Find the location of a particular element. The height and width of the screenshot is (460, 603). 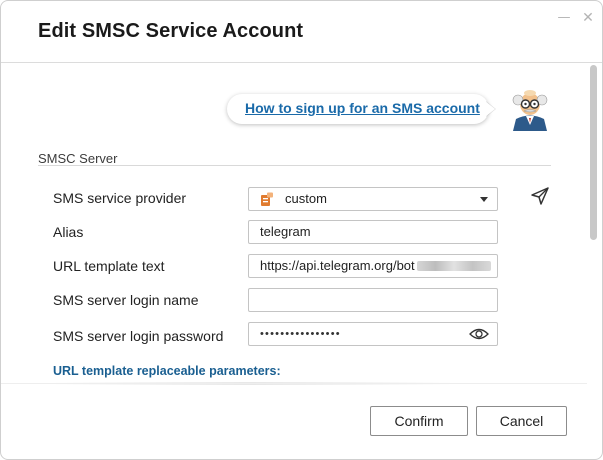

scrollbar-thumb is located at coordinates (593, 152).